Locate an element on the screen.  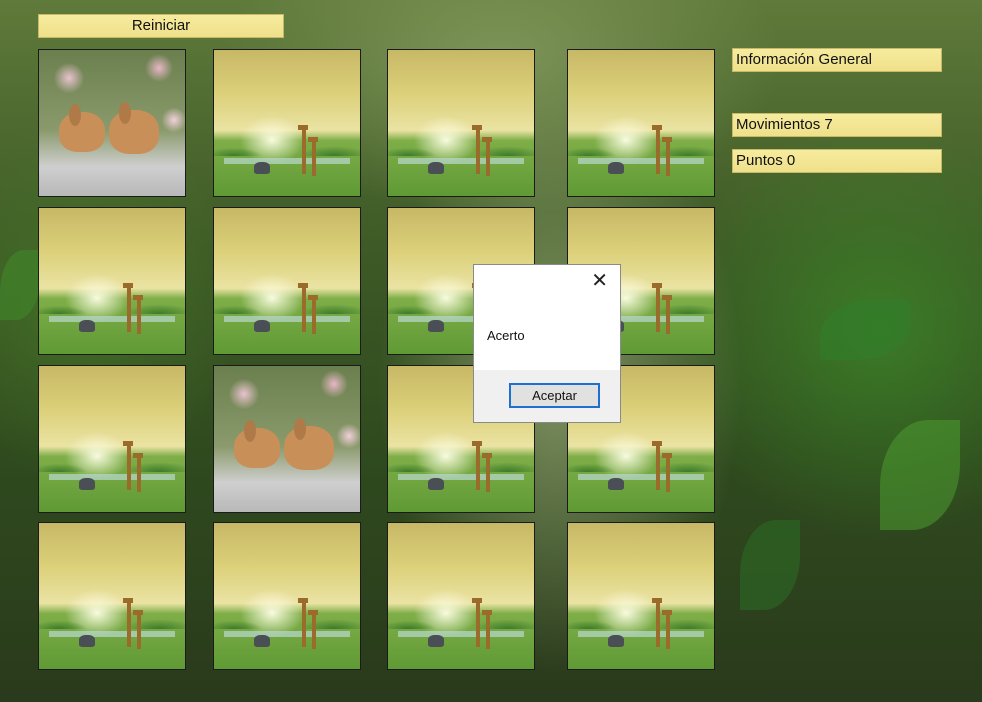
moves-counter: Movimientos 7 is located at coordinates (837, 125).